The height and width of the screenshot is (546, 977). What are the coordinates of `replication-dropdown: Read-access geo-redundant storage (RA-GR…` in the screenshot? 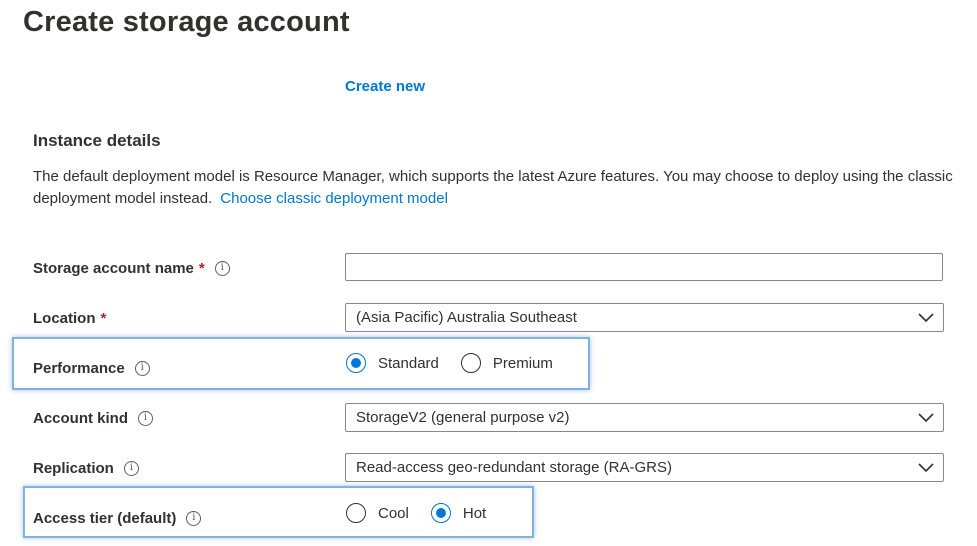 It's located at (644, 467).